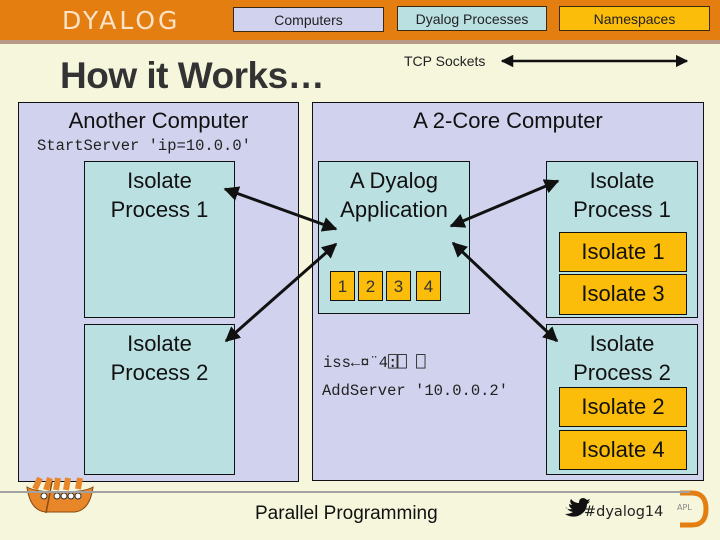 The width and height of the screenshot is (720, 540). What do you see at coordinates (346, 513) in the screenshot?
I see `footer-title: Parallel Programming` at bounding box center [346, 513].